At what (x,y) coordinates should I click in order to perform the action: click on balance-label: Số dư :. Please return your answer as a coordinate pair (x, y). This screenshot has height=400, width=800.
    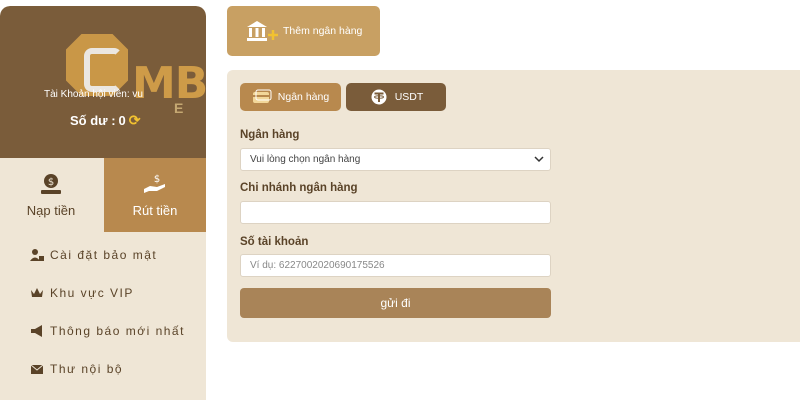
    Looking at the image, I should click on (93, 120).